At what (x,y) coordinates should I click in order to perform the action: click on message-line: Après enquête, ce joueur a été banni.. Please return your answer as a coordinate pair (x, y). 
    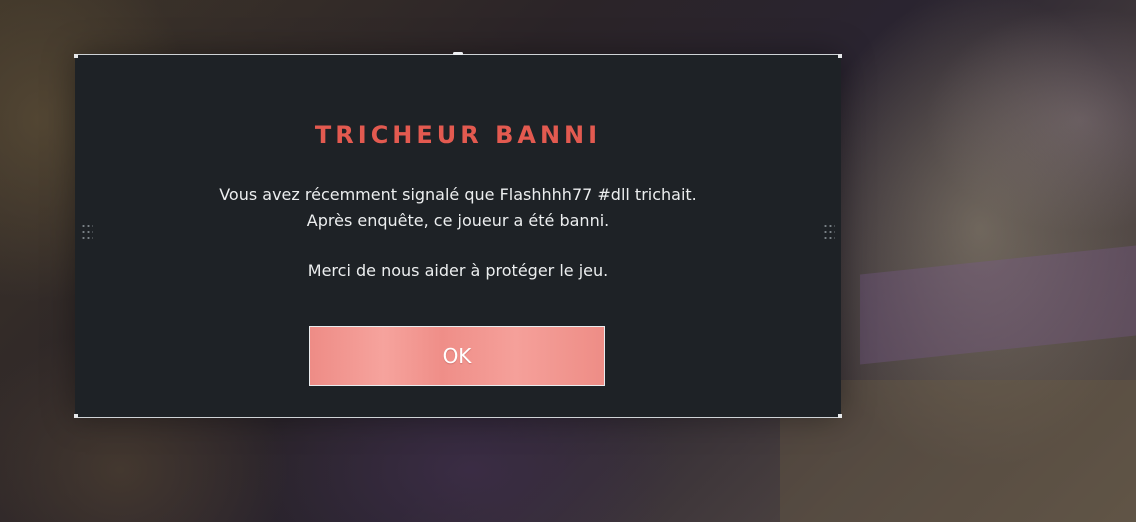
    Looking at the image, I should click on (458, 220).